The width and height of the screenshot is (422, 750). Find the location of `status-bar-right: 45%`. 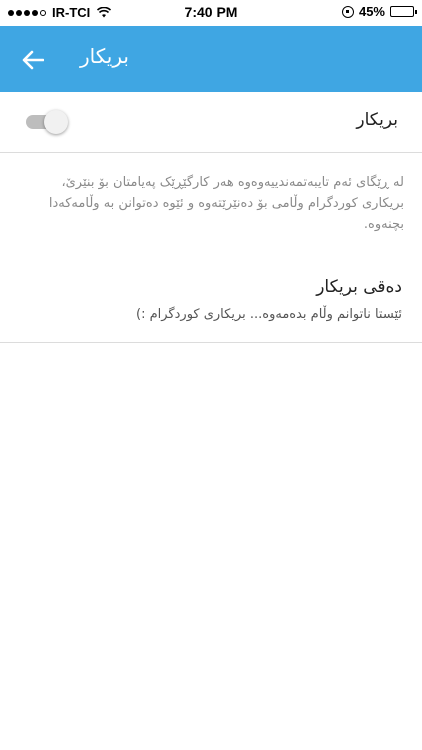

status-bar-right: 45% is located at coordinates (379, 11).